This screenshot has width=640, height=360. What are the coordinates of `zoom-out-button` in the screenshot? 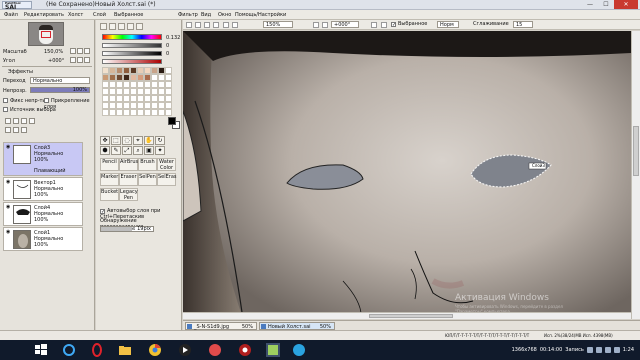 It's located at (73, 51).